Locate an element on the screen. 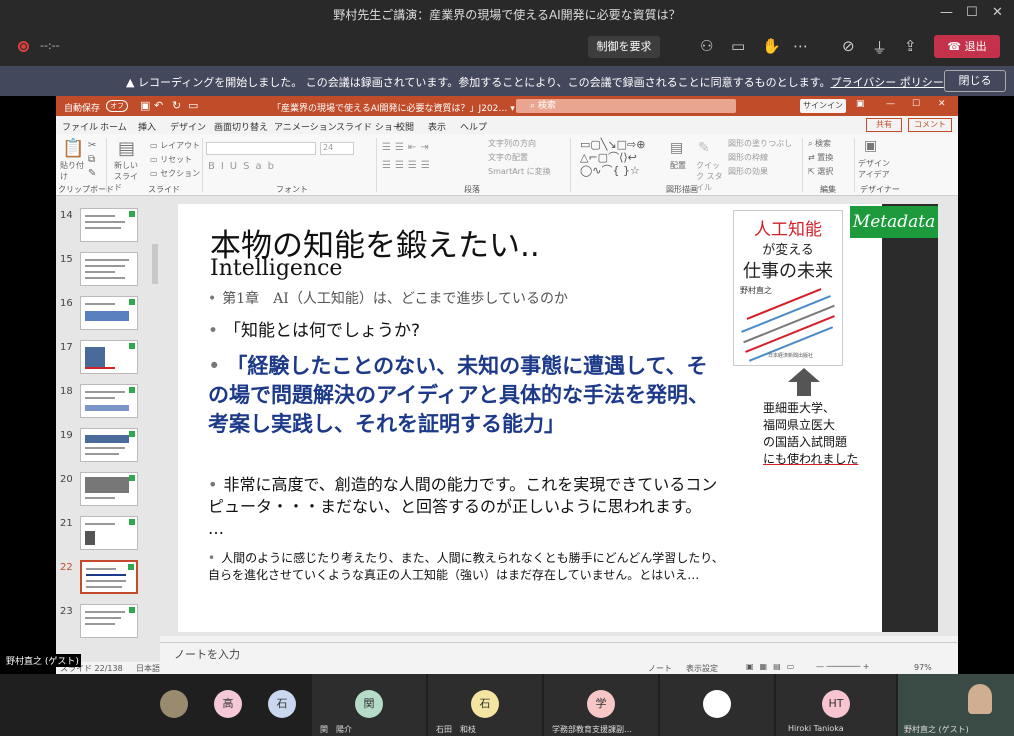 This screenshot has height=736, width=1014. tab-design: デザイン is located at coordinates (188, 126).